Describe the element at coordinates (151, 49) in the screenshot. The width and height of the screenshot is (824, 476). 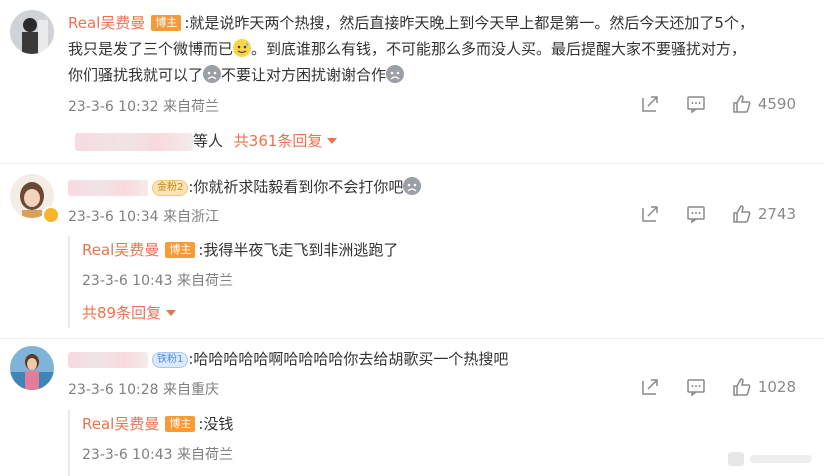
I see `comment-body-part: 我只是发了三个微博而已` at that location.